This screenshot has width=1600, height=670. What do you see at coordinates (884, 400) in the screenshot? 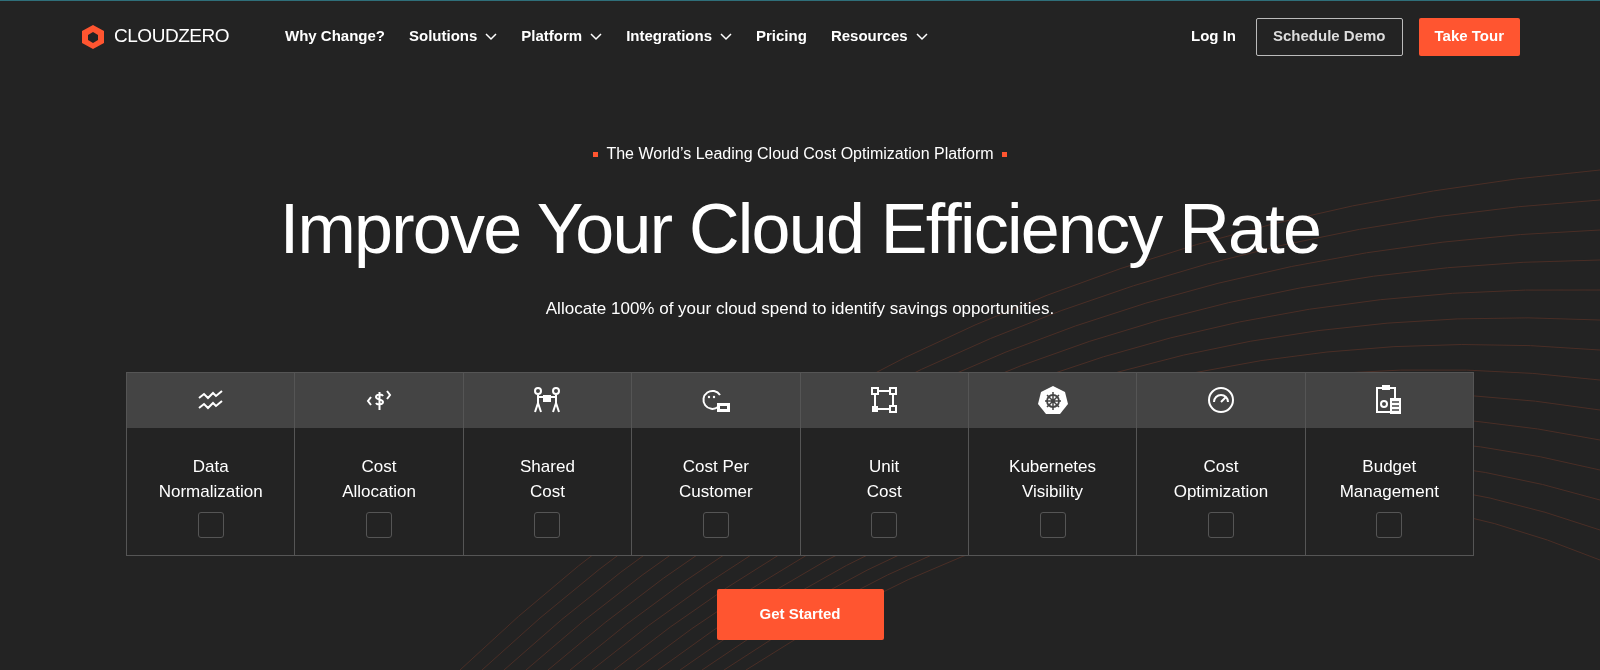
I see `connected-squares-icon` at bounding box center [884, 400].